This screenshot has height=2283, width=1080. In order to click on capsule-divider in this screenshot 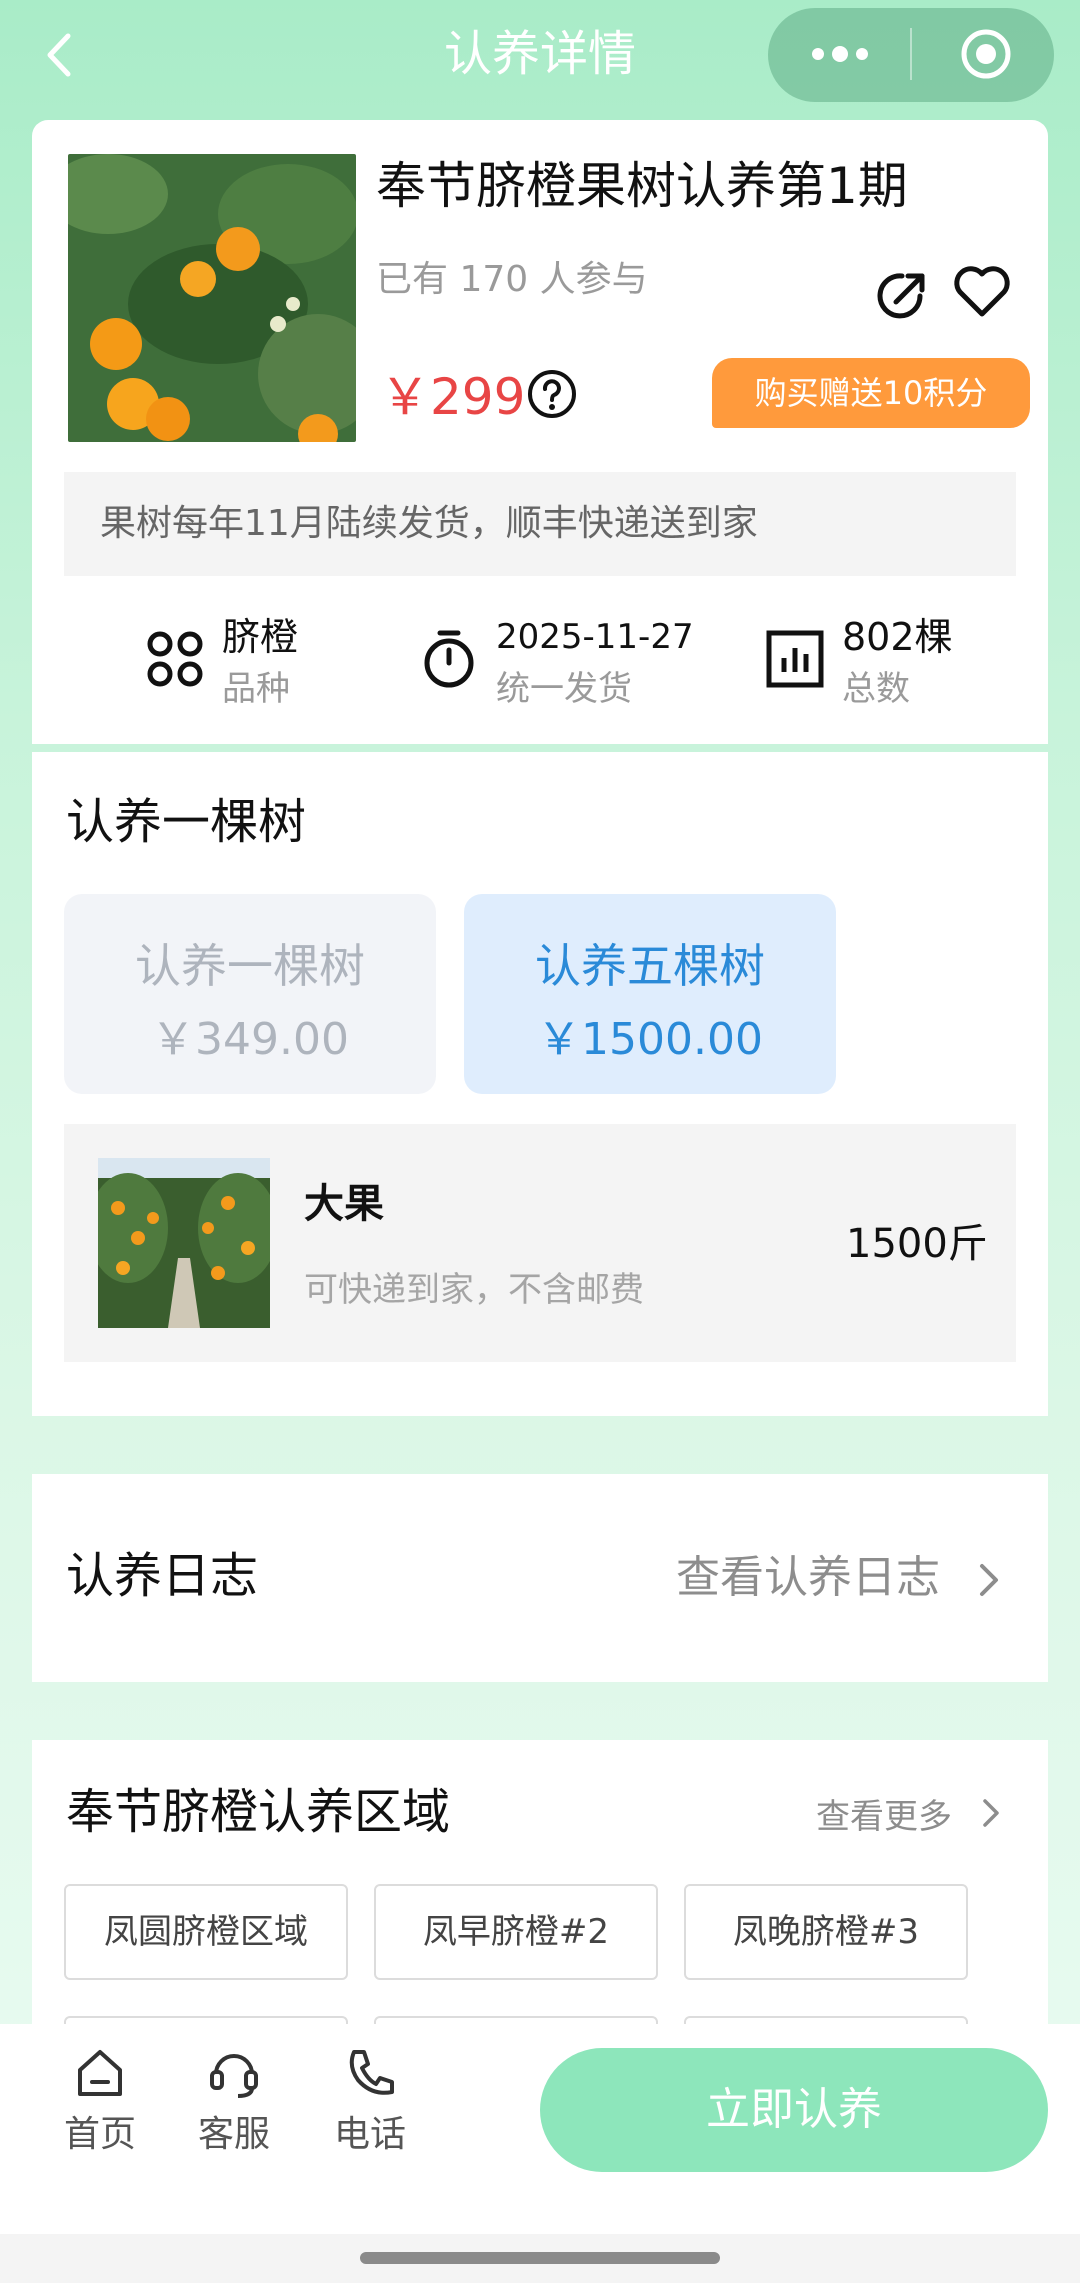, I will do `click(911, 54)`.